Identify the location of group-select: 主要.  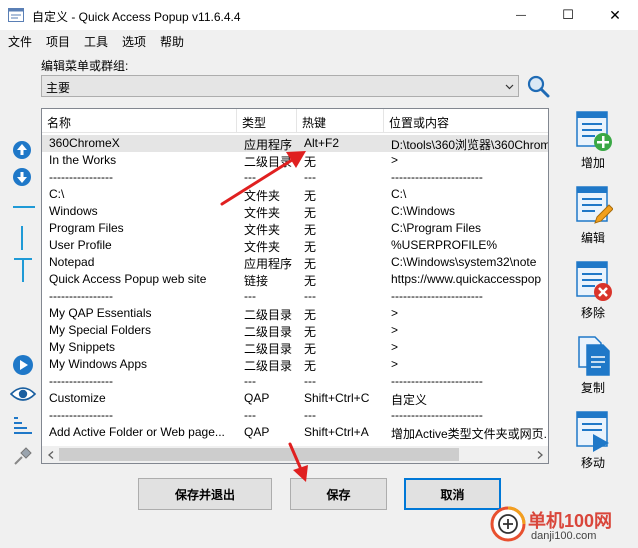
(280, 86).